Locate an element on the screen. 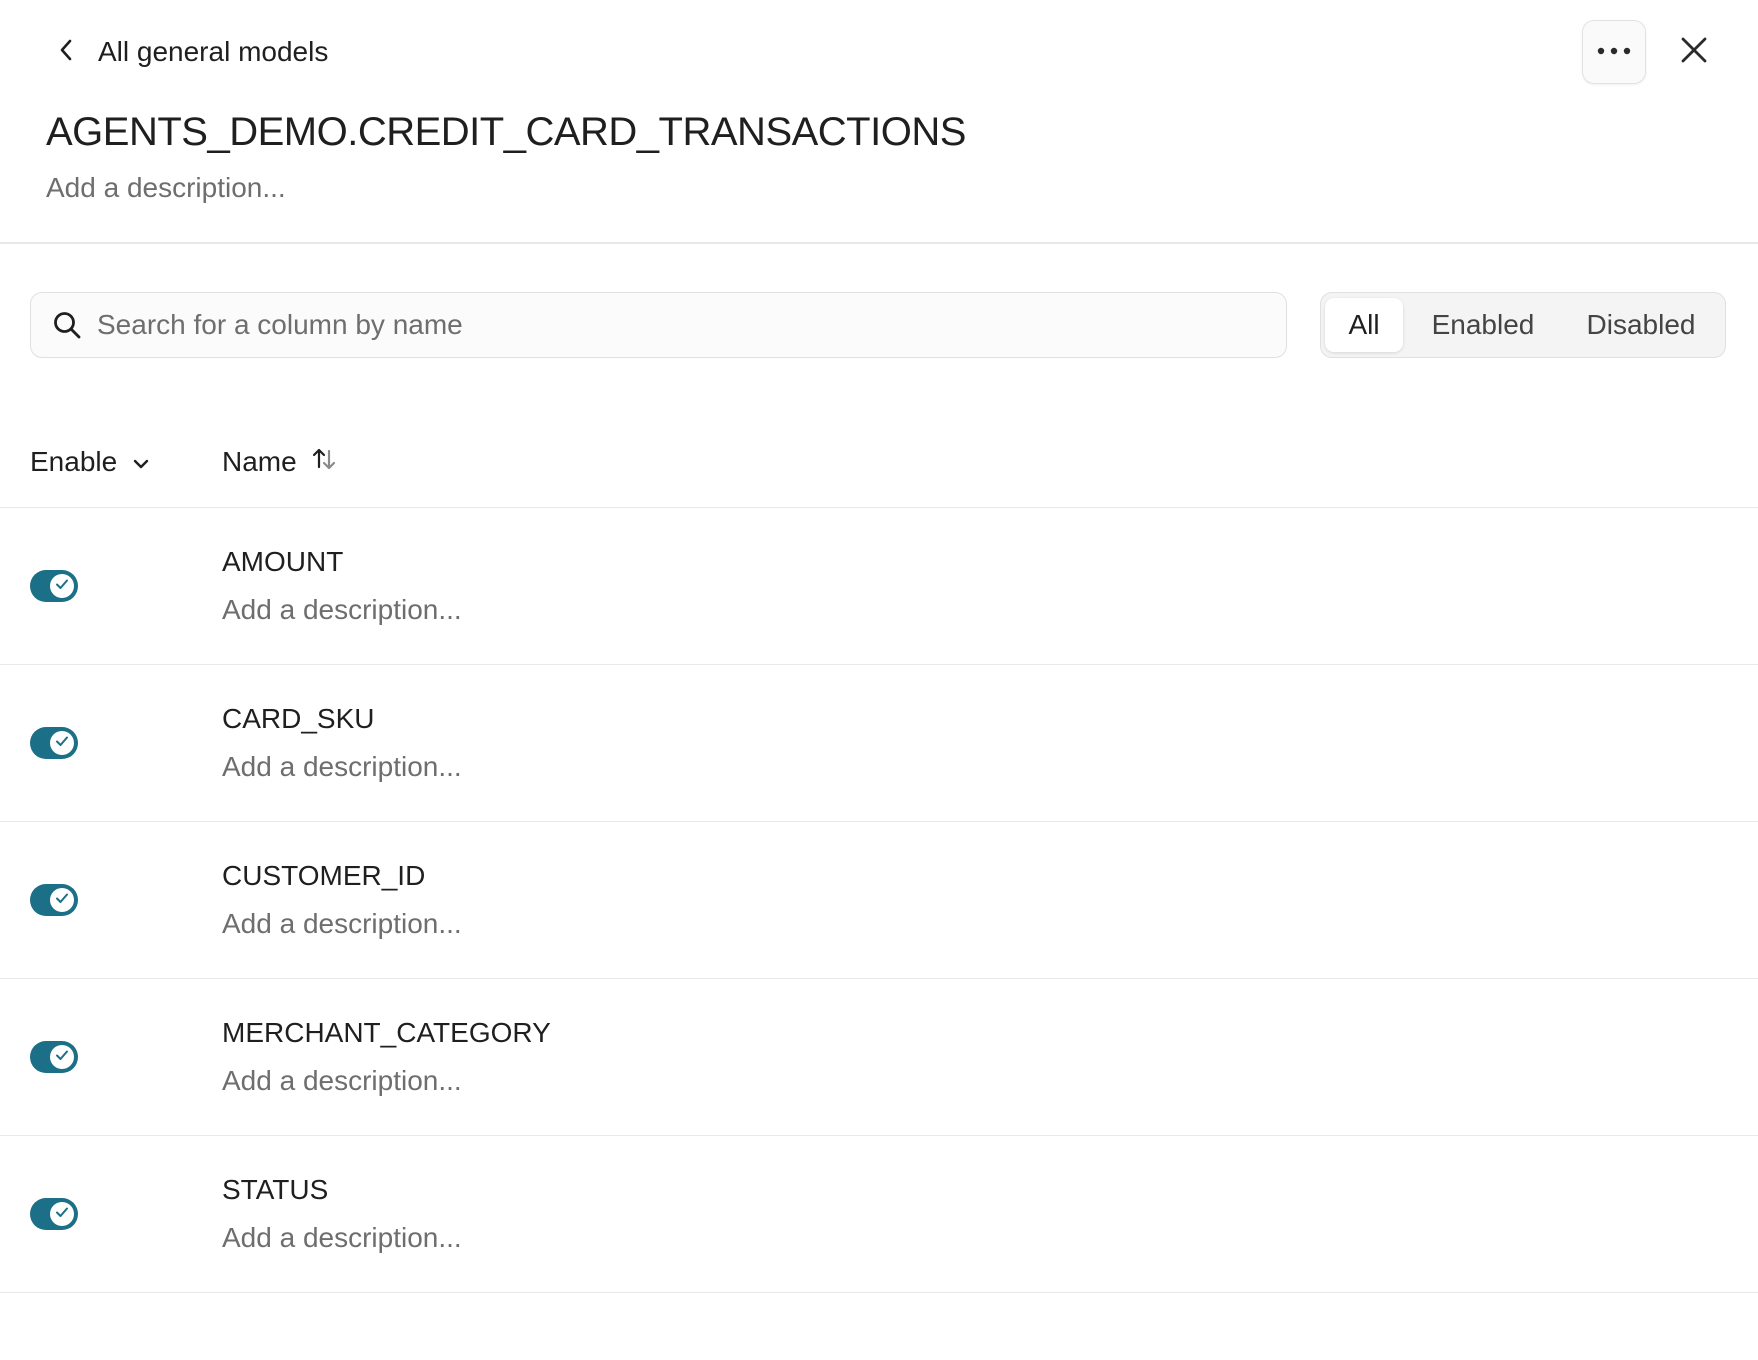  more-options-button is located at coordinates (1614, 52).